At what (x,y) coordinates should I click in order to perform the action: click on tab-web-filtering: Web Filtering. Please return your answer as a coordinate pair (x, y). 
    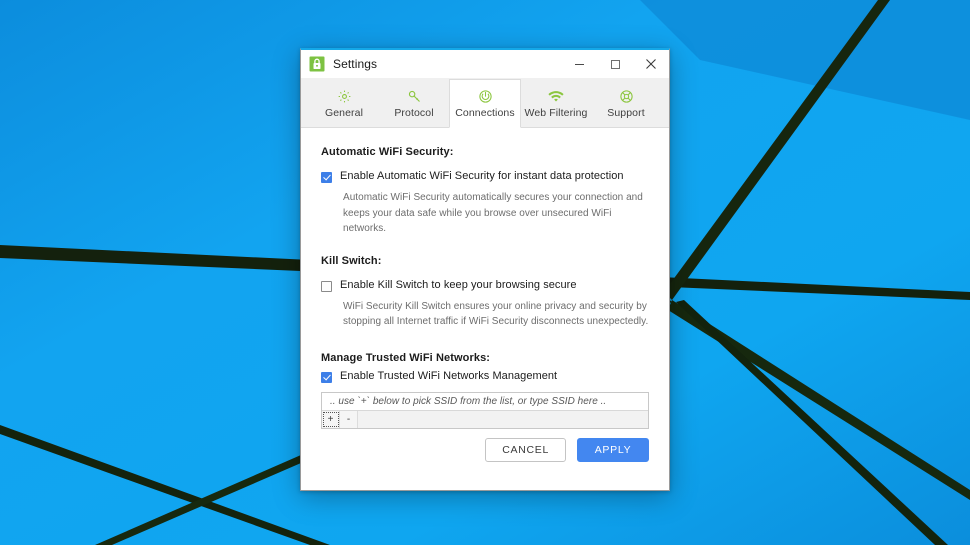
    Looking at the image, I should click on (556, 103).